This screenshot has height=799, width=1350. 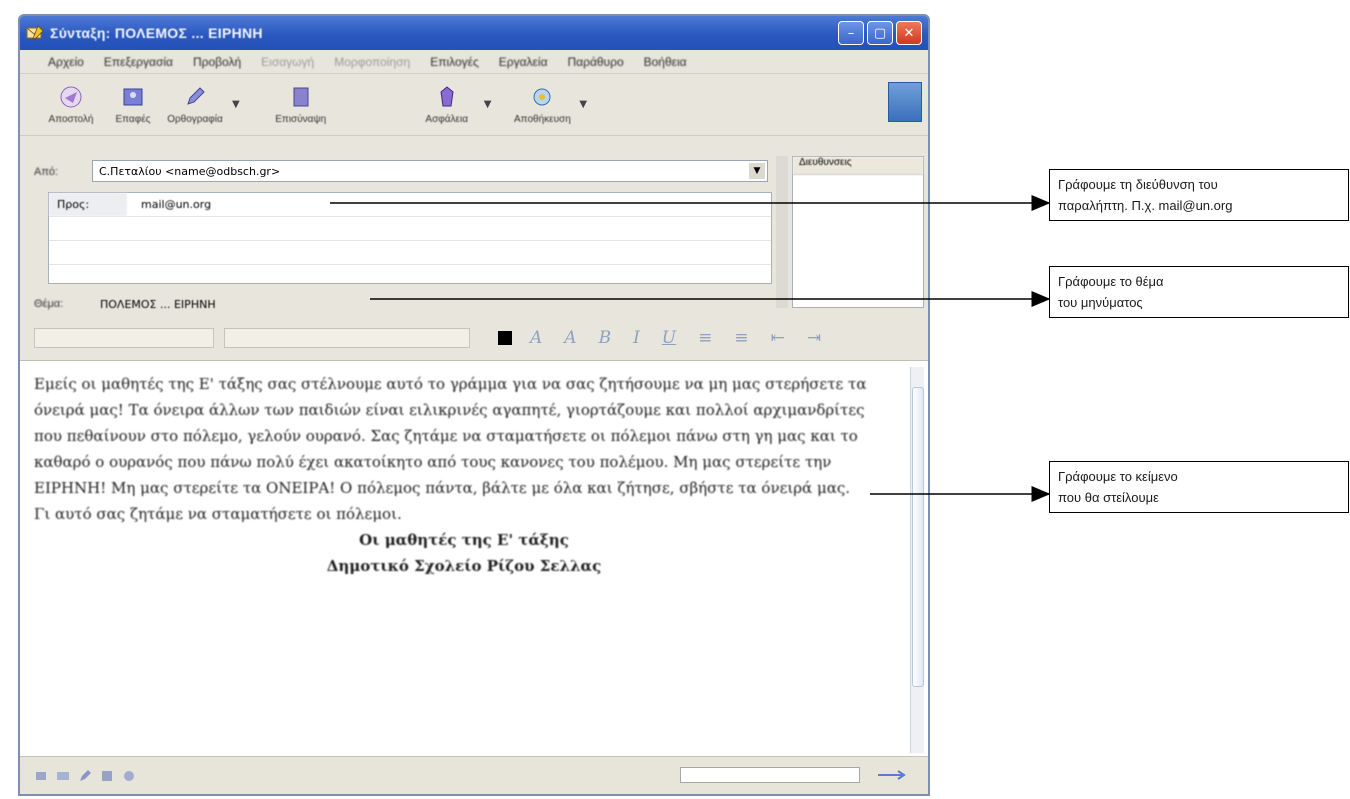 What do you see at coordinates (523, 62) in the screenshot?
I see `menu-item-tools: Εργαλεία` at bounding box center [523, 62].